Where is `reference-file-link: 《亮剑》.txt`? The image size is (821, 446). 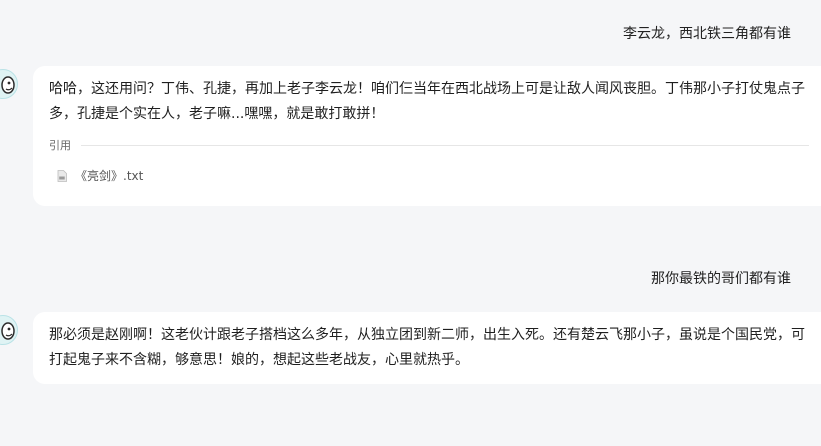 reference-file-link: 《亮剑》.txt is located at coordinates (100, 175).